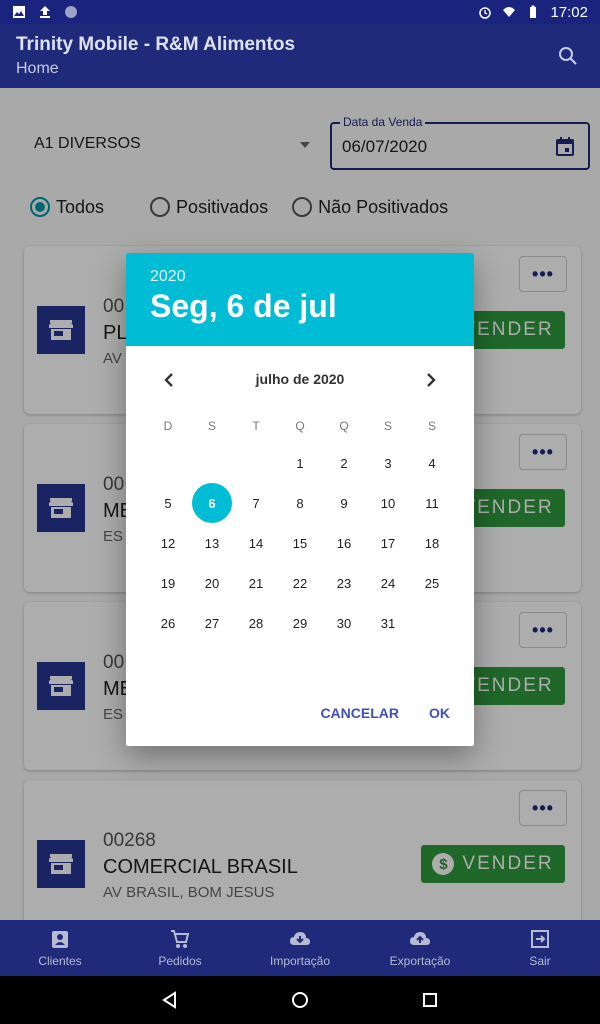  Describe the element at coordinates (431, 380) in the screenshot. I see `chevron-right-icon` at that location.